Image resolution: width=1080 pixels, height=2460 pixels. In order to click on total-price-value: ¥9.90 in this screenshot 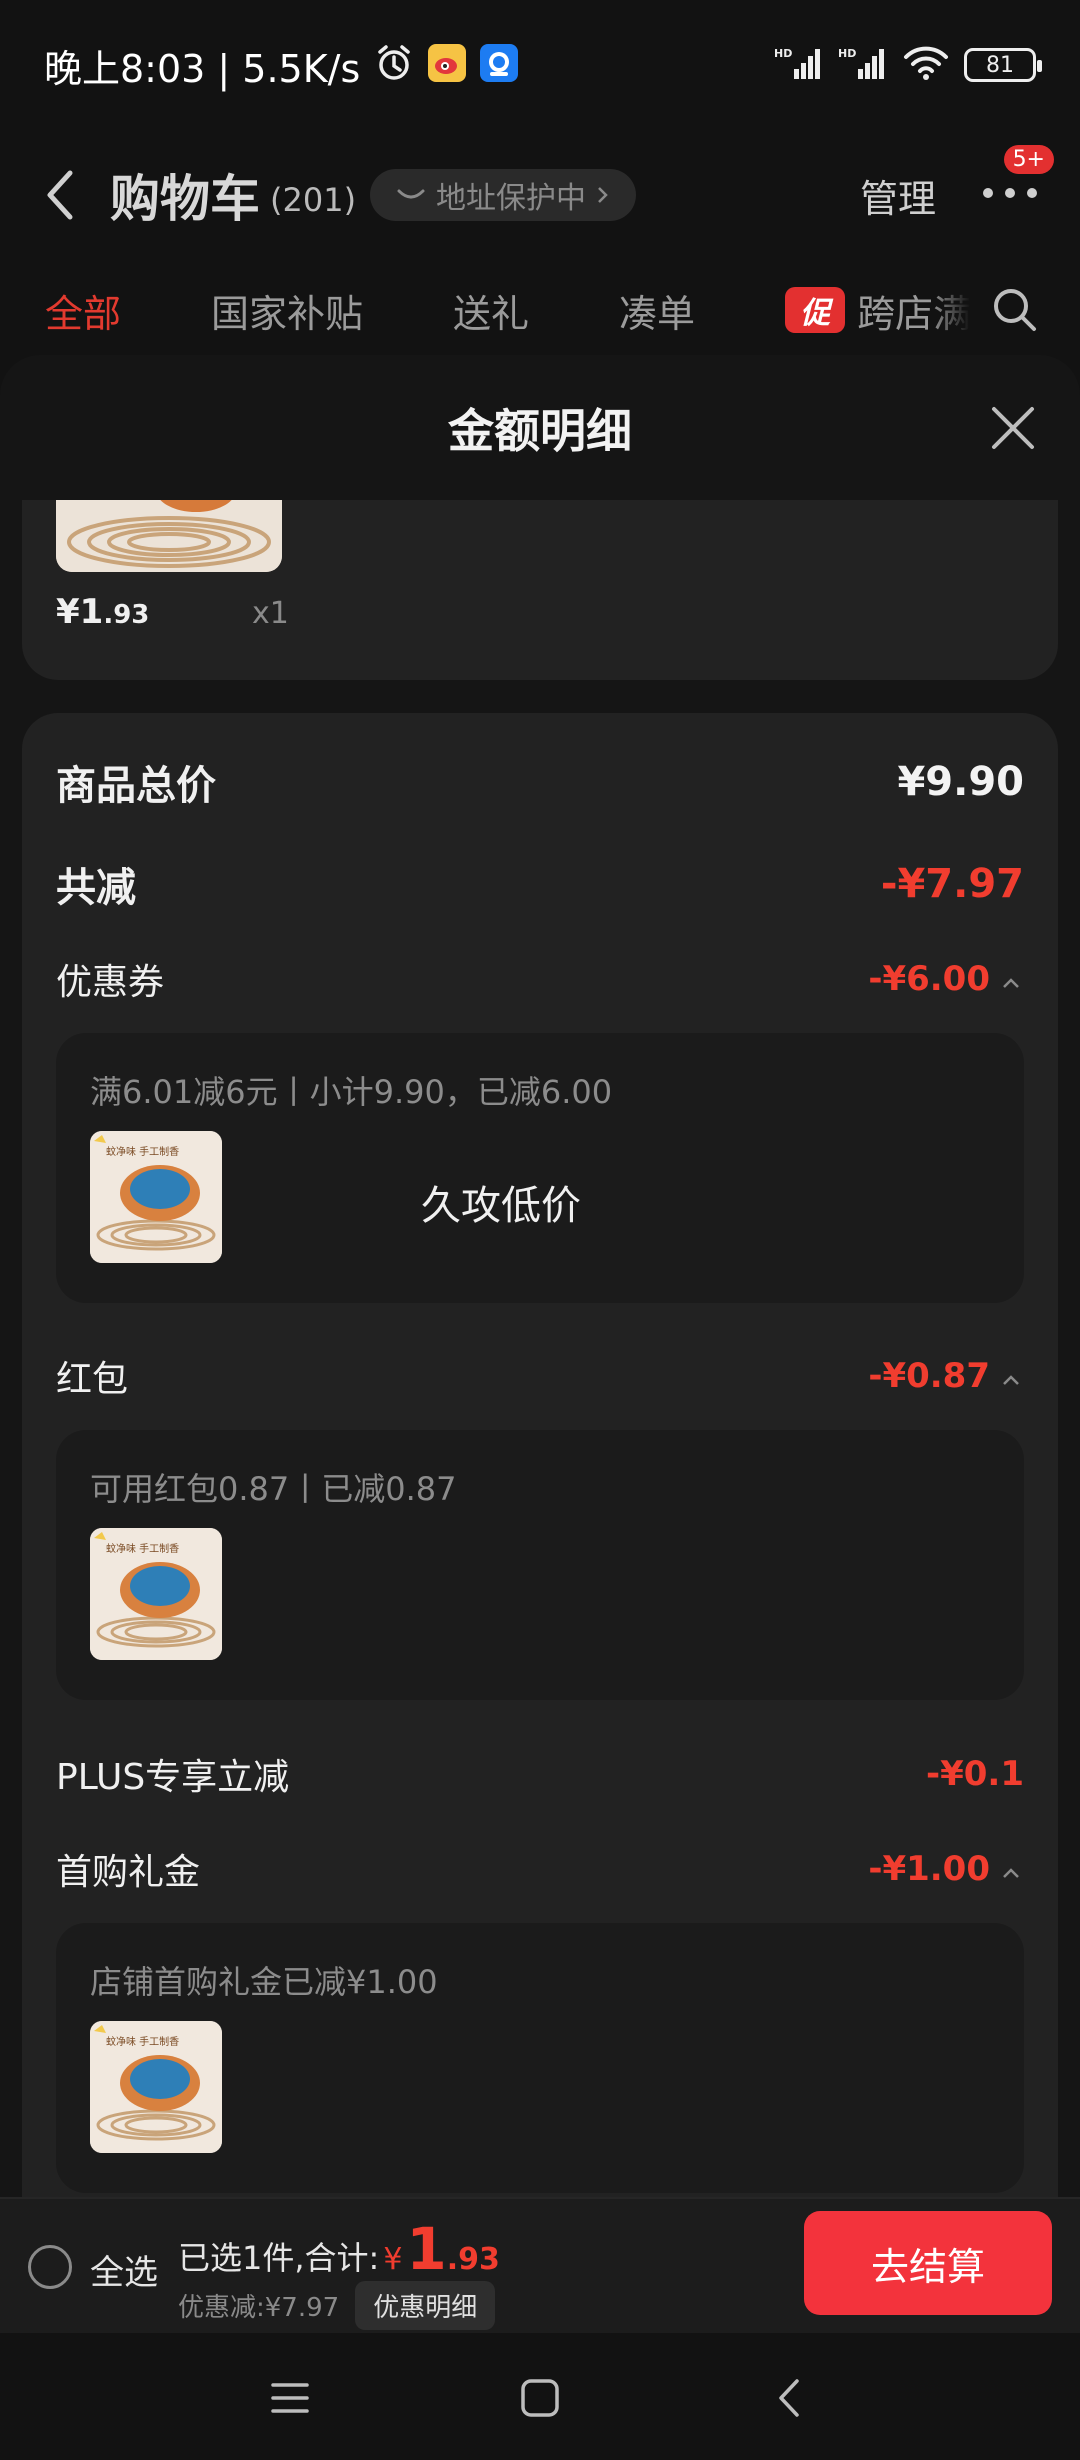, I will do `click(960, 782)`.